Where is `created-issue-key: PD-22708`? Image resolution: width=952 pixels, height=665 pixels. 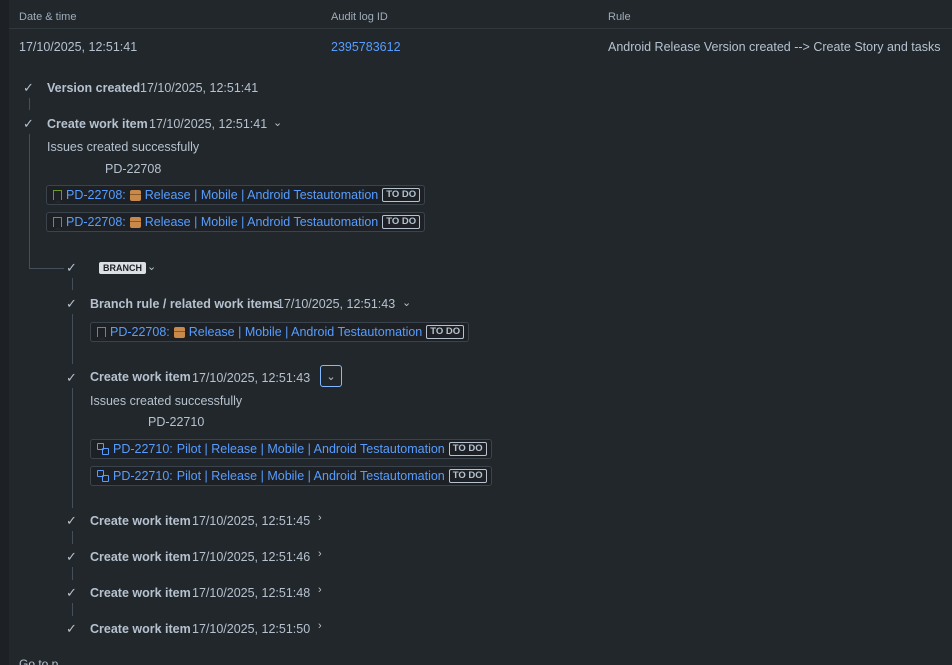 created-issue-key: PD-22708 is located at coordinates (133, 169).